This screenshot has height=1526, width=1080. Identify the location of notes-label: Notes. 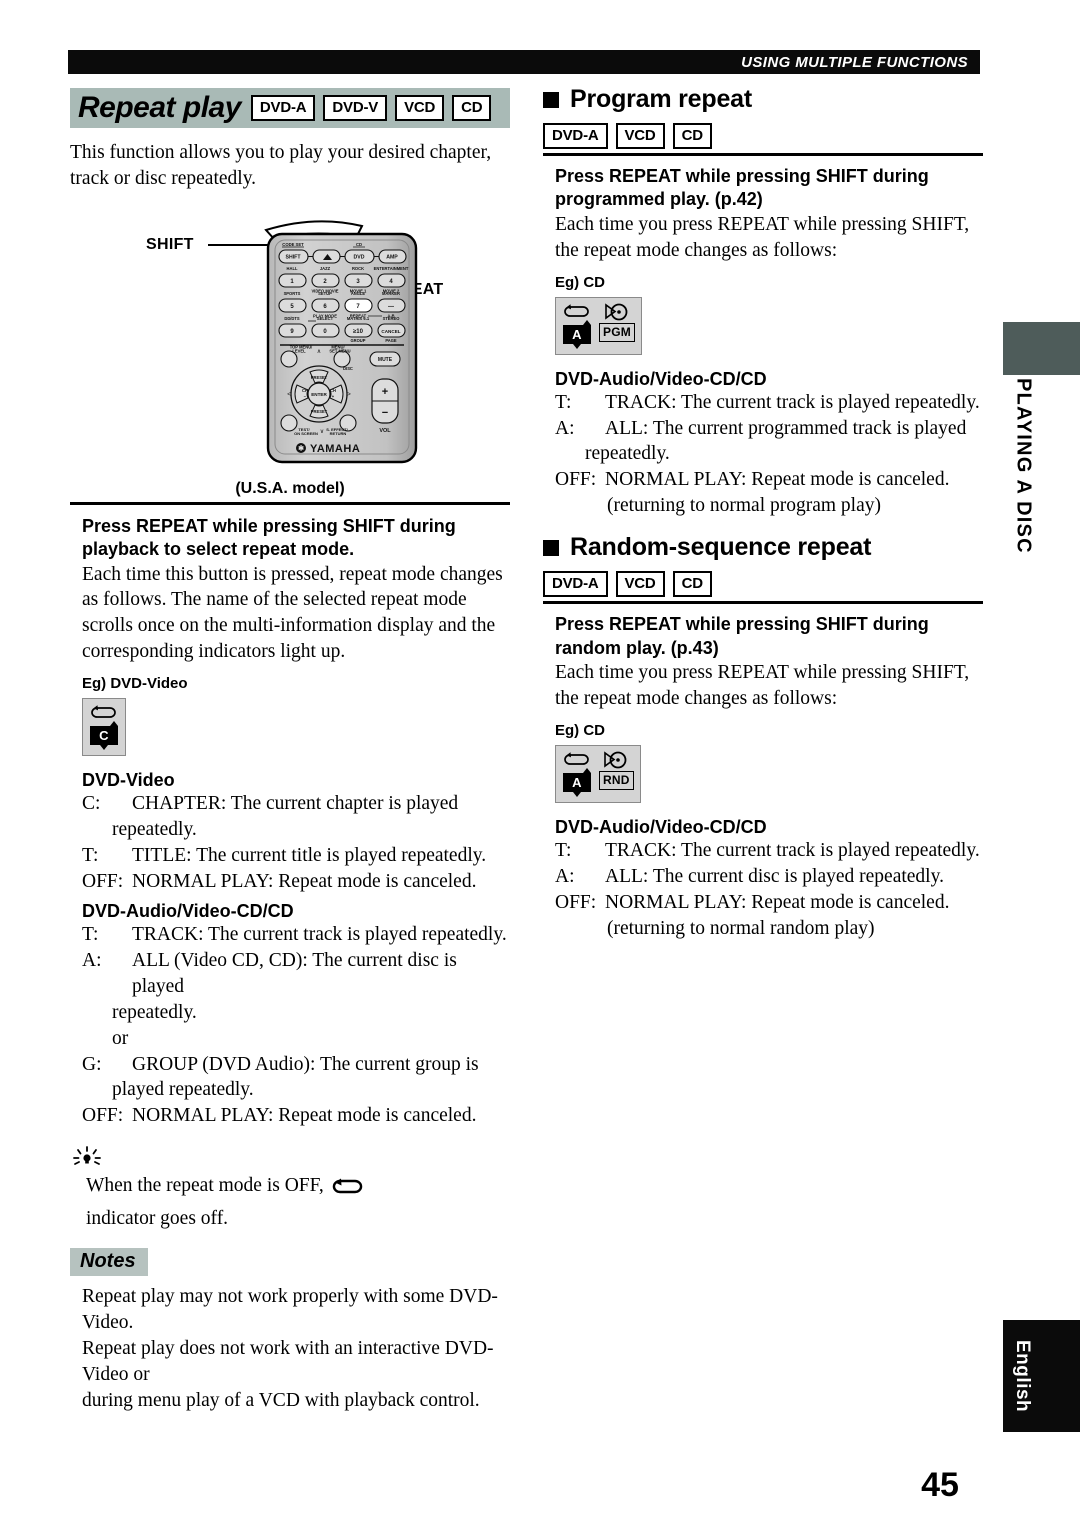
(109, 1262).